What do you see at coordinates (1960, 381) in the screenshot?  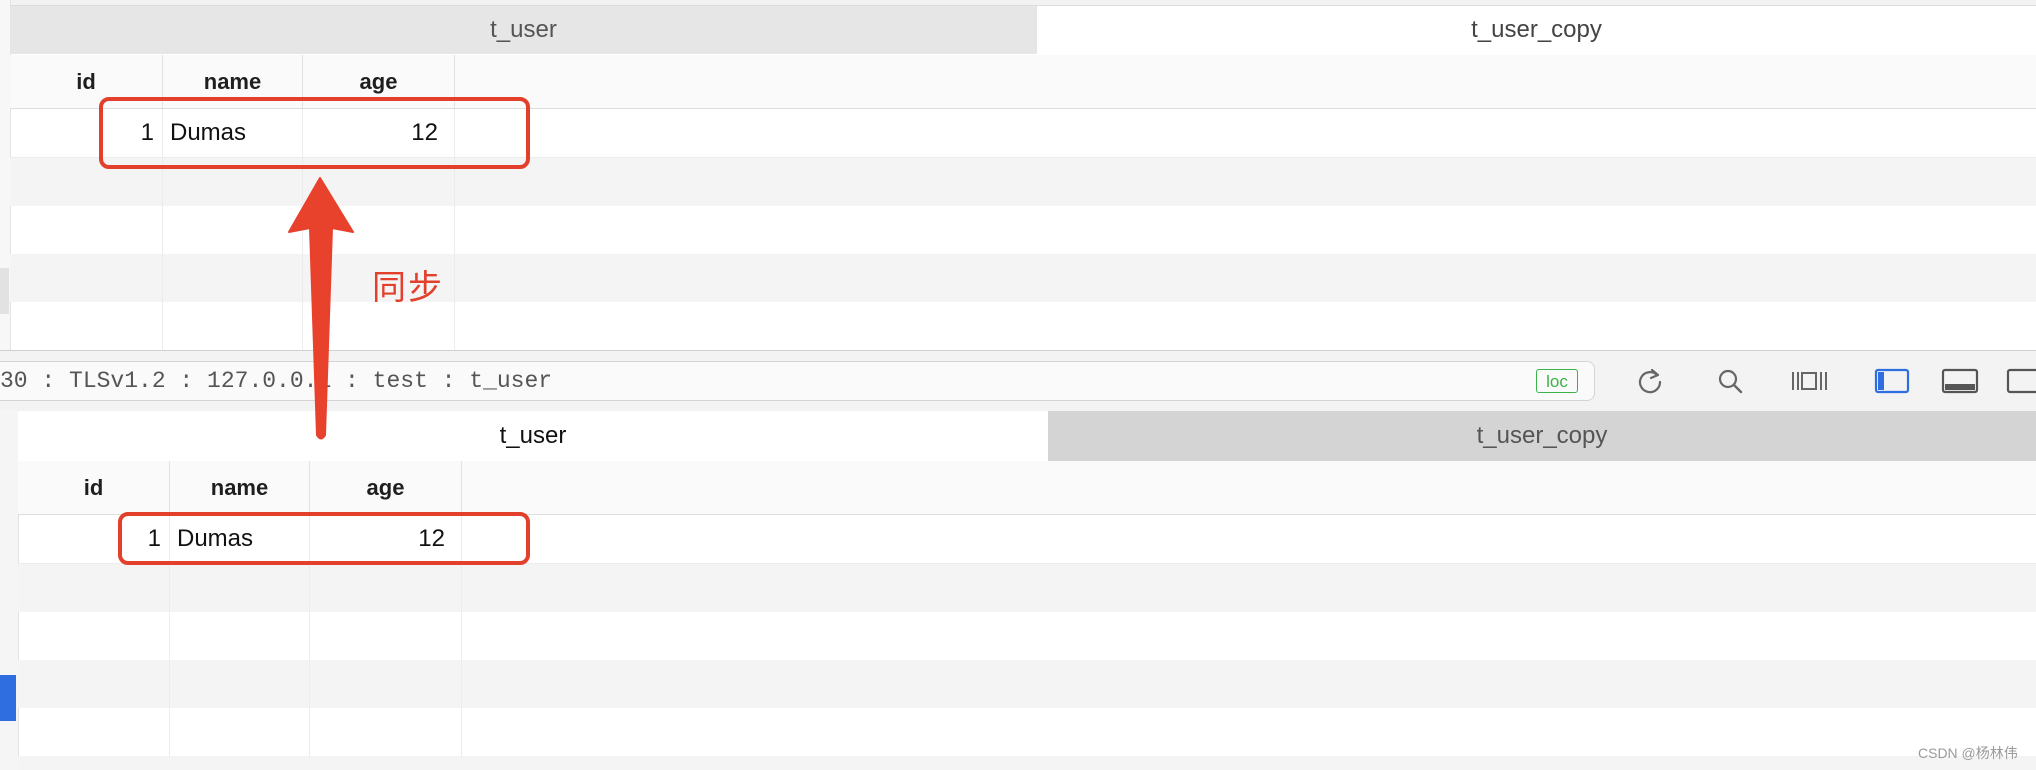 I see `panel-bottom-icon` at bounding box center [1960, 381].